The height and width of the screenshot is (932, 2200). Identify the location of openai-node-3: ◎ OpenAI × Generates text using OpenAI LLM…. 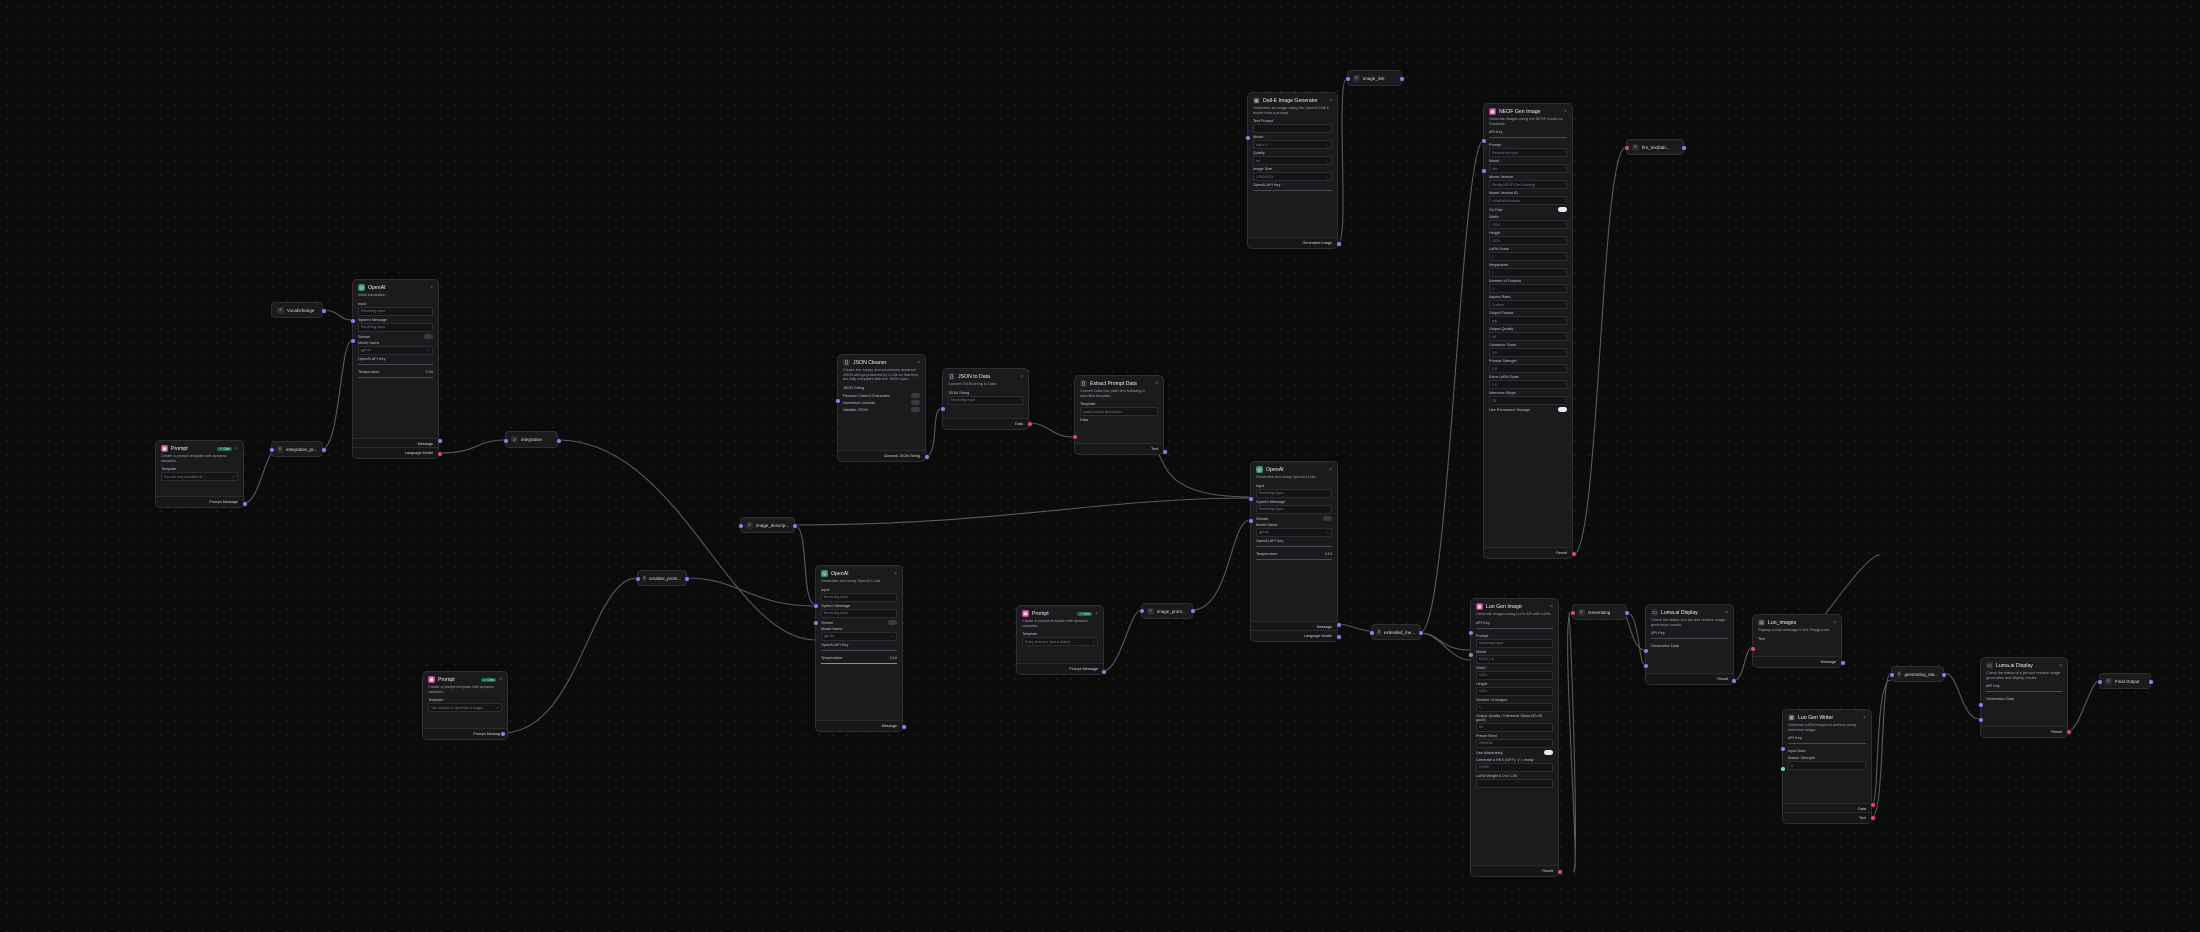
(1294, 551).